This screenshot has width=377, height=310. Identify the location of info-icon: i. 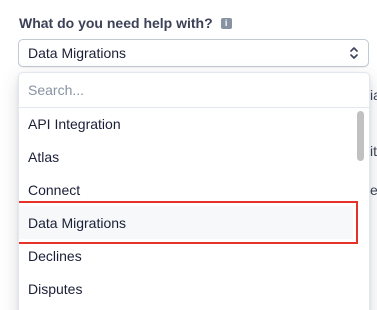
(226, 23).